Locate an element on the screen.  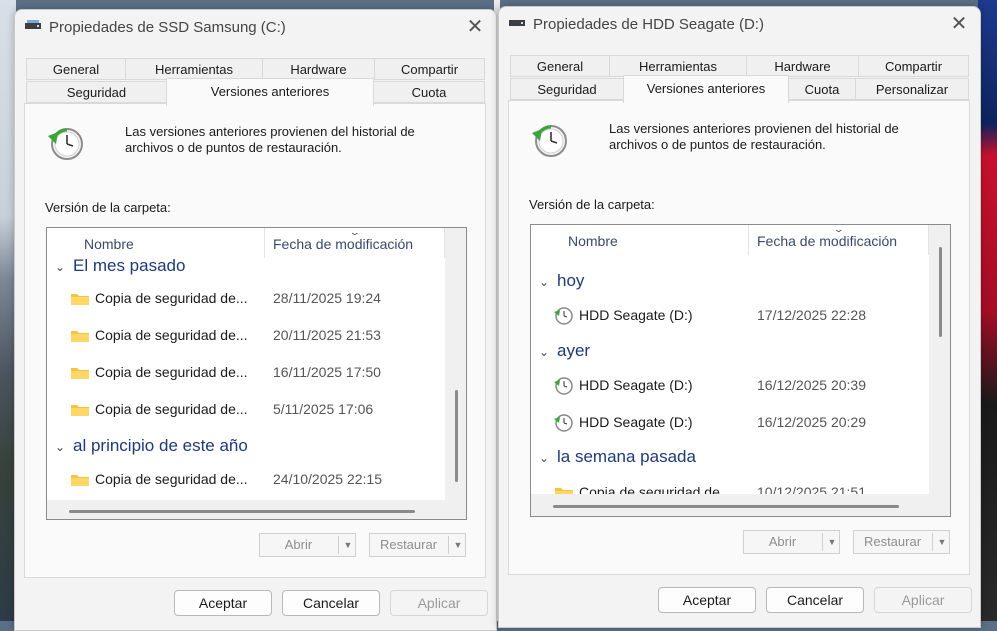
restore-button-label: Restaurar is located at coordinates (408, 544).